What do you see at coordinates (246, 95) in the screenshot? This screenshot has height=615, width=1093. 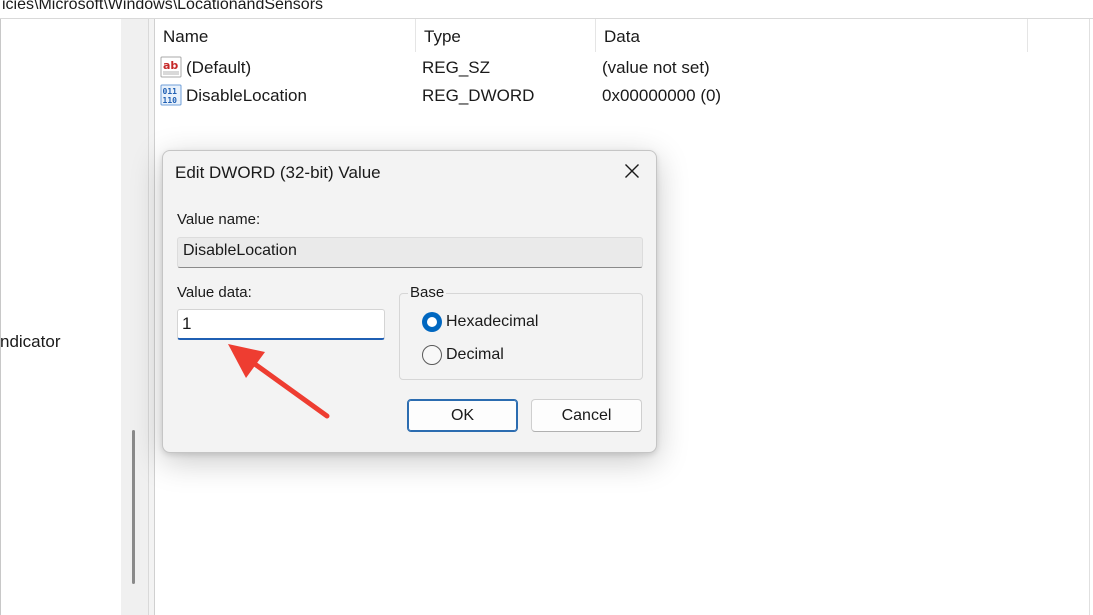 I see `value-name: DisableLocation` at bounding box center [246, 95].